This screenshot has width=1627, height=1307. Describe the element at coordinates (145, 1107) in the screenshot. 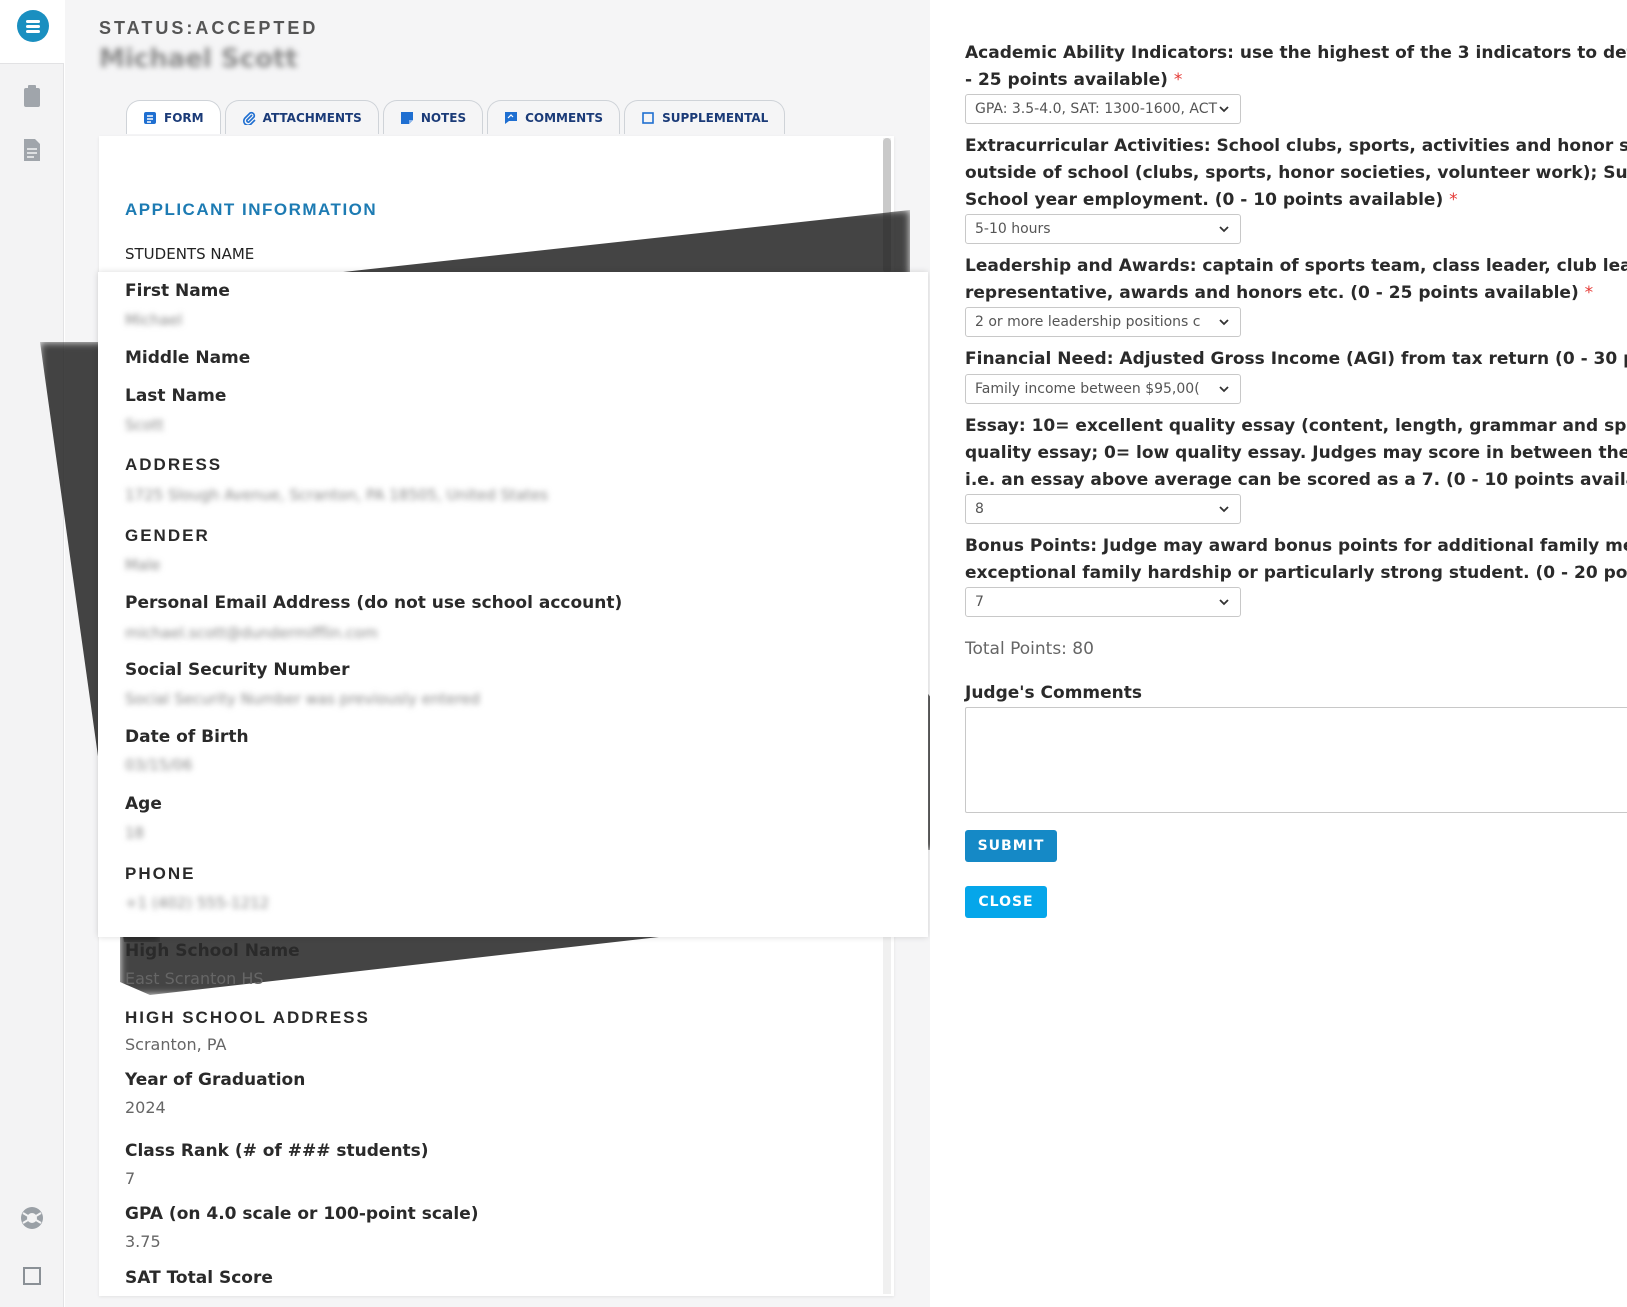

I see `grad-year-value: 2024` at that location.